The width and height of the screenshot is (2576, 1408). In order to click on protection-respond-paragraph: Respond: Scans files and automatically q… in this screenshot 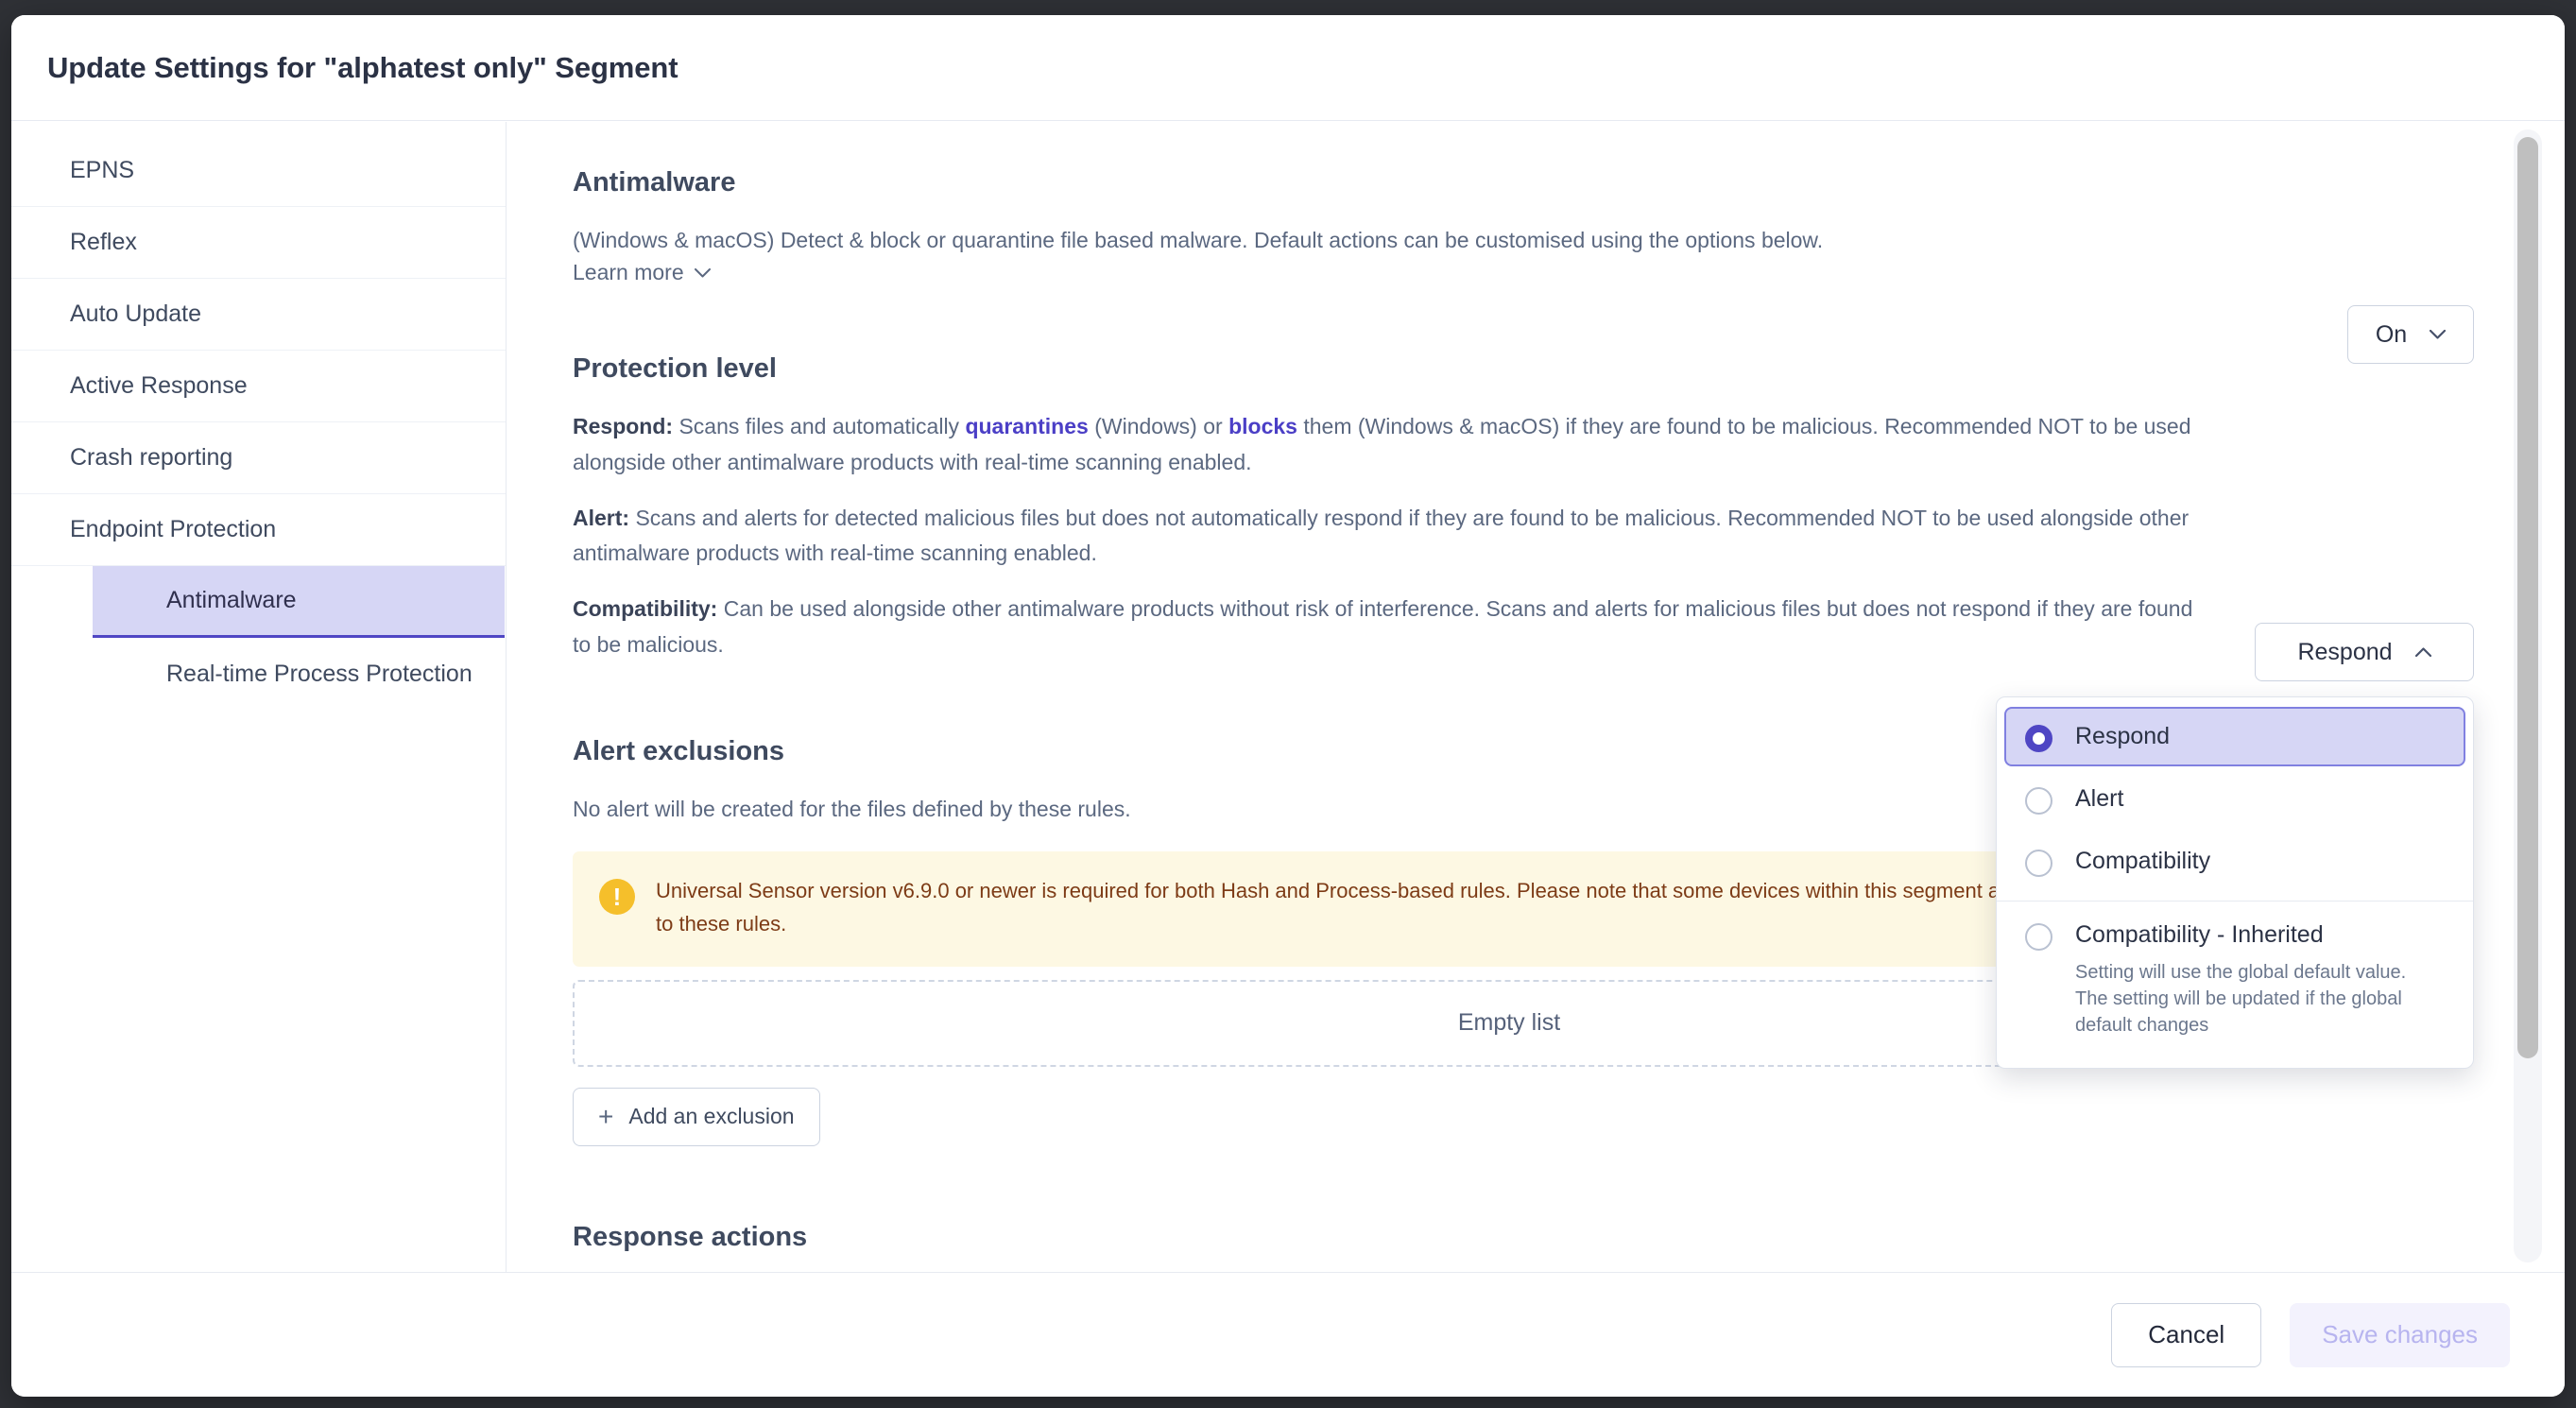, I will do `click(1385, 445)`.